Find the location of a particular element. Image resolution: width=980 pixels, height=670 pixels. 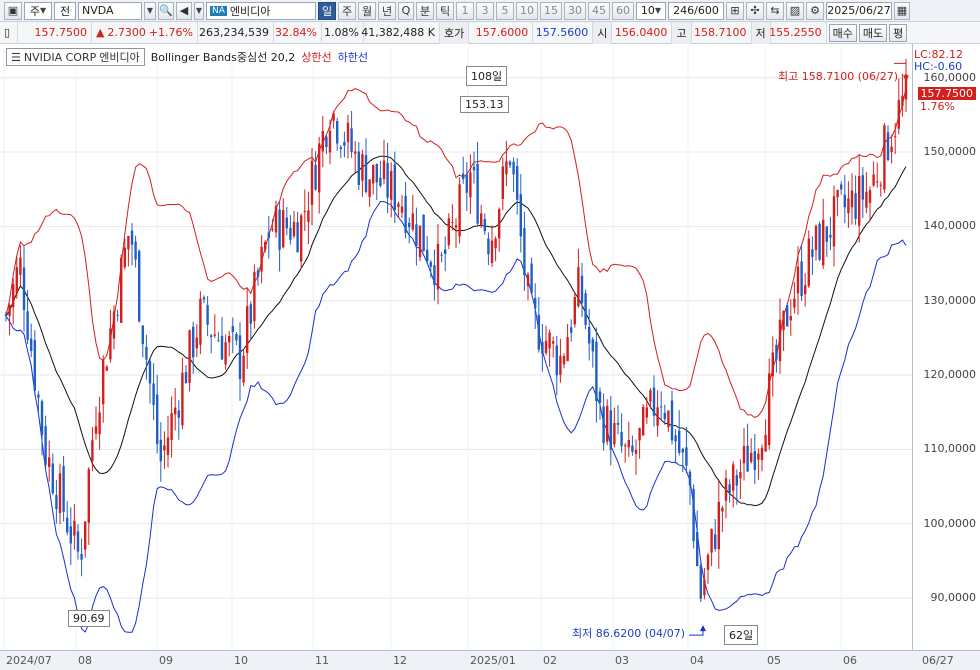

buy-button: 매수 is located at coordinates (842, 32).